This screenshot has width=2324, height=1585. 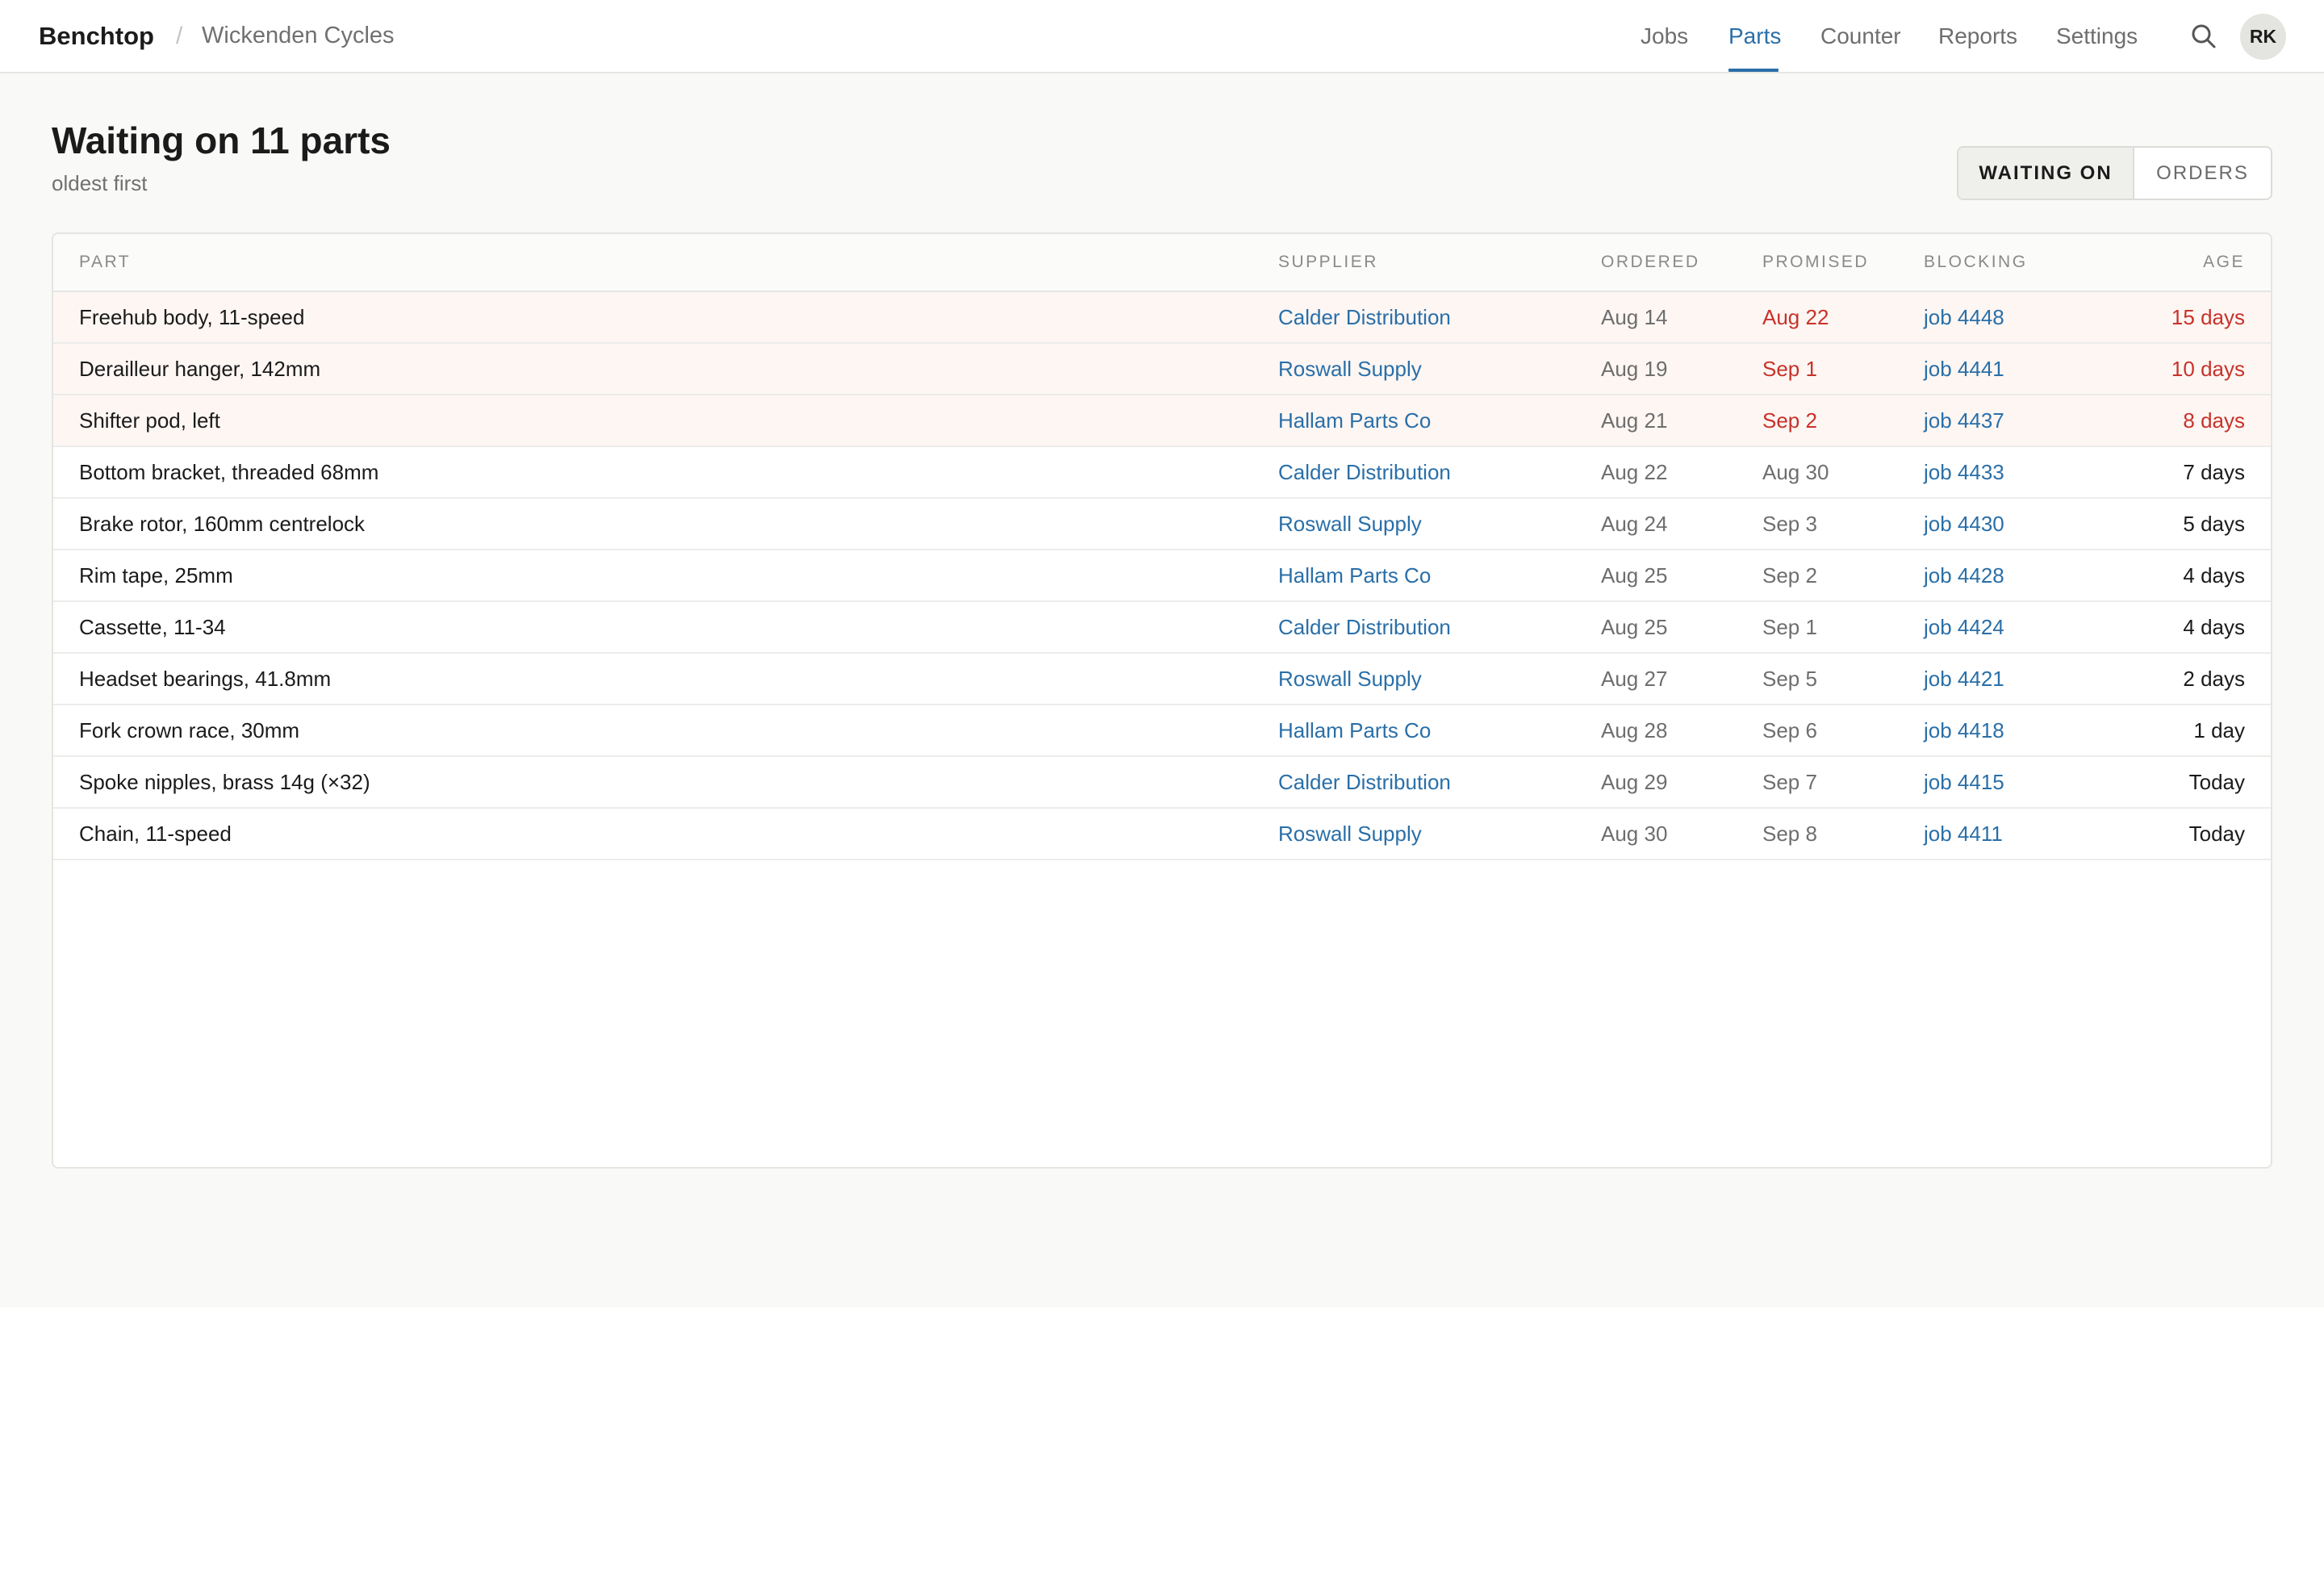 I want to click on promised-date: Sep 6, so click(x=1789, y=729).